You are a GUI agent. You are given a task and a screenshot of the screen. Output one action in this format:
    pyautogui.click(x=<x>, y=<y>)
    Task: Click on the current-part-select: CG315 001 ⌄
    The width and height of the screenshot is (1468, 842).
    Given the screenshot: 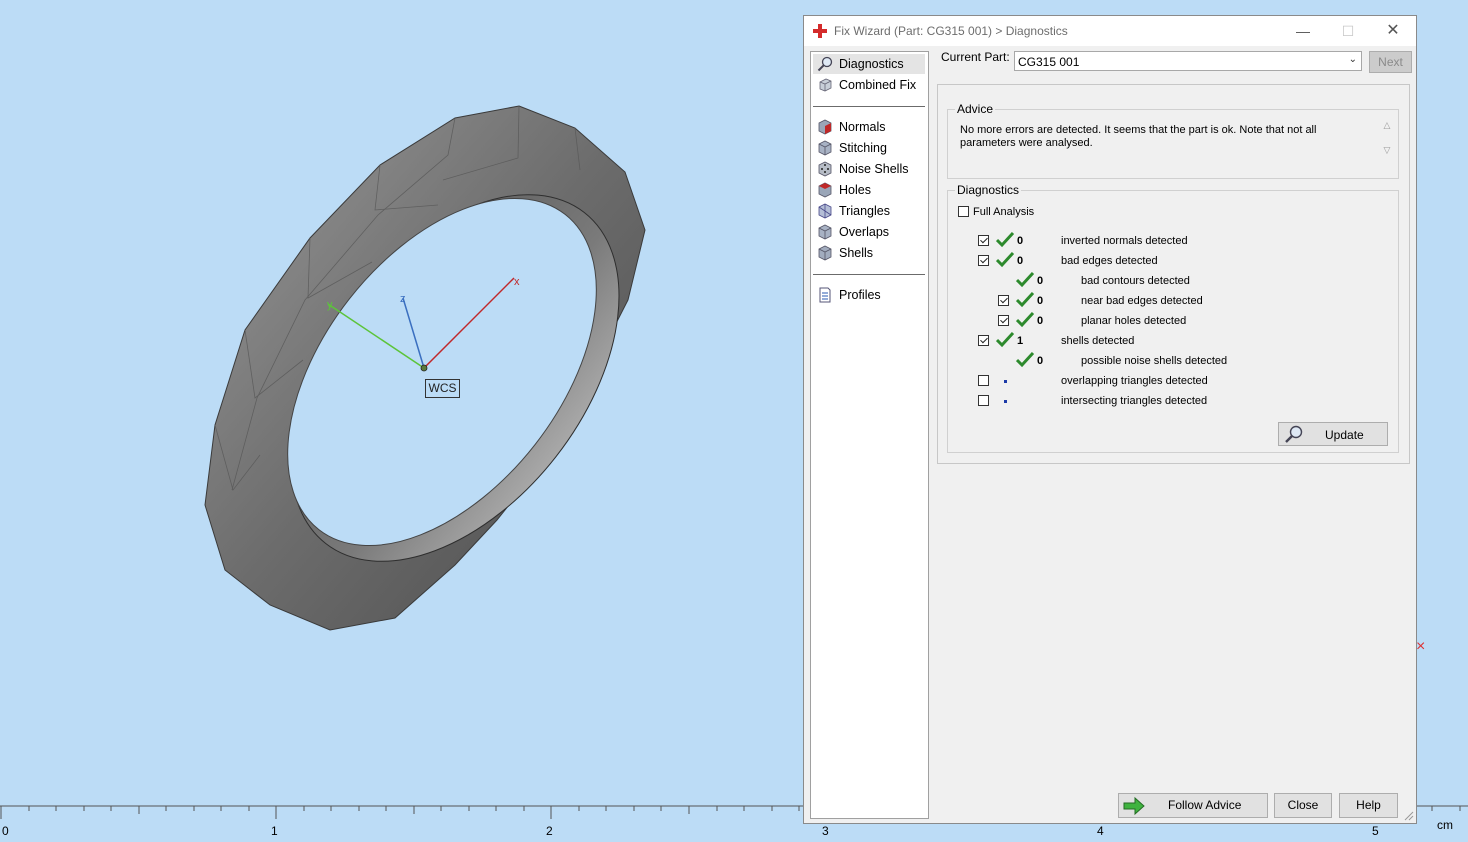 What is the action you would take?
    pyautogui.click(x=1188, y=61)
    